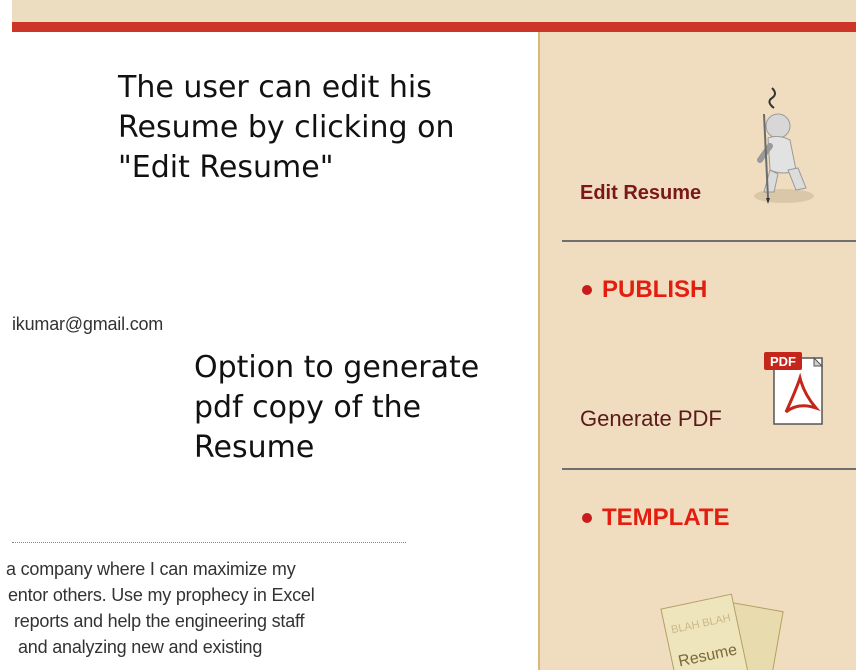  What do you see at coordinates (159, 621) in the screenshot?
I see `objective-line: reports and help the engineering staff` at bounding box center [159, 621].